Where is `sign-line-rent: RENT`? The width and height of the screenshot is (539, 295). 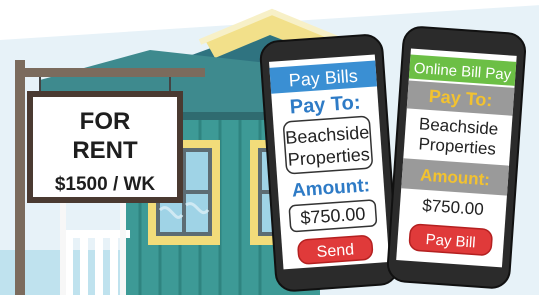 sign-line-rent: RENT is located at coordinates (105, 150).